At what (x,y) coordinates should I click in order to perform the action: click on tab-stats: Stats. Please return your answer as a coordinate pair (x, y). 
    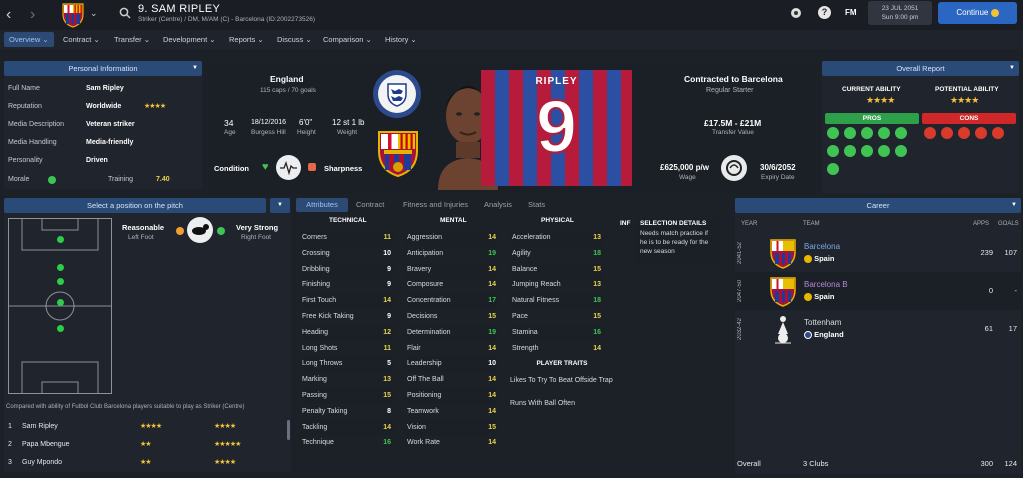
    Looking at the image, I should click on (536, 205).